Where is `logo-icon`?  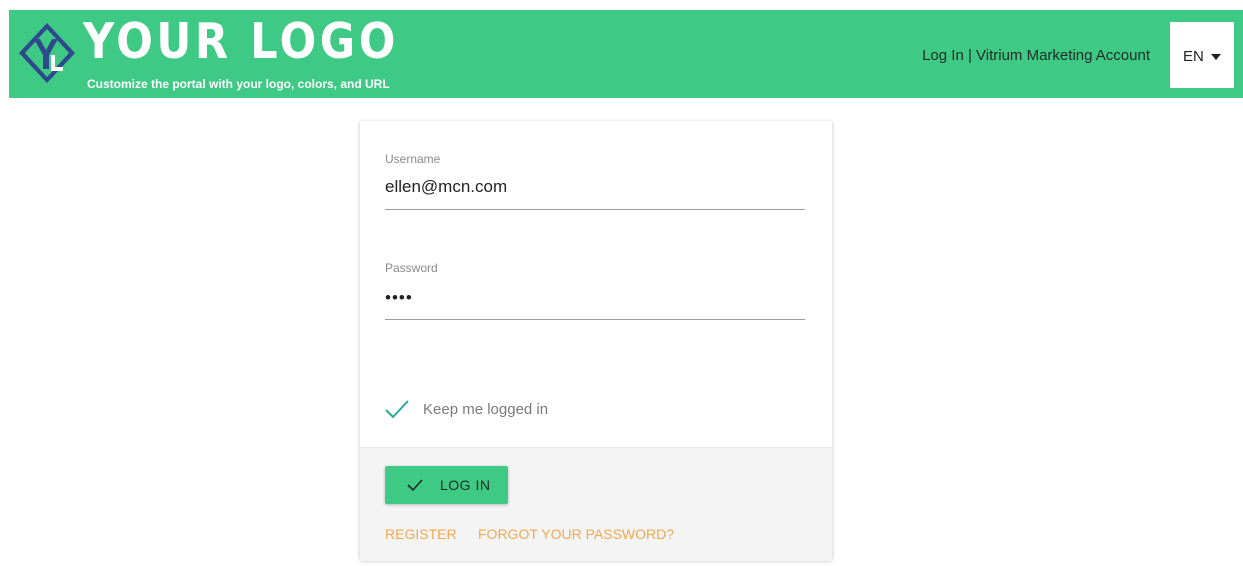
logo-icon is located at coordinates (47, 53).